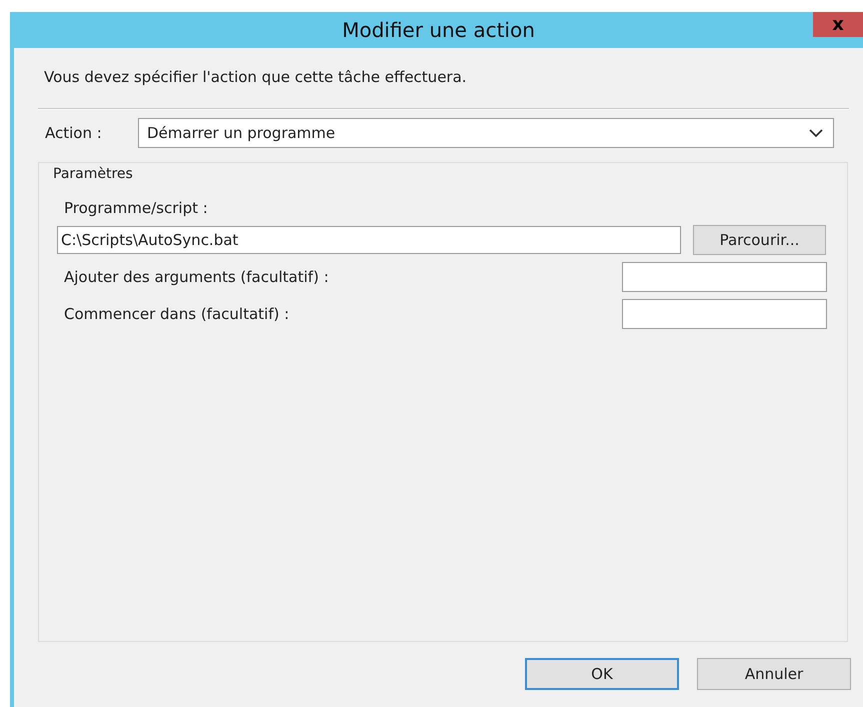 The width and height of the screenshot is (863, 707). Describe the element at coordinates (256, 77) in the screenshot. I see `instruction-text: Vous devez spécifier l'action que cette tâche effectuera.` at that location.